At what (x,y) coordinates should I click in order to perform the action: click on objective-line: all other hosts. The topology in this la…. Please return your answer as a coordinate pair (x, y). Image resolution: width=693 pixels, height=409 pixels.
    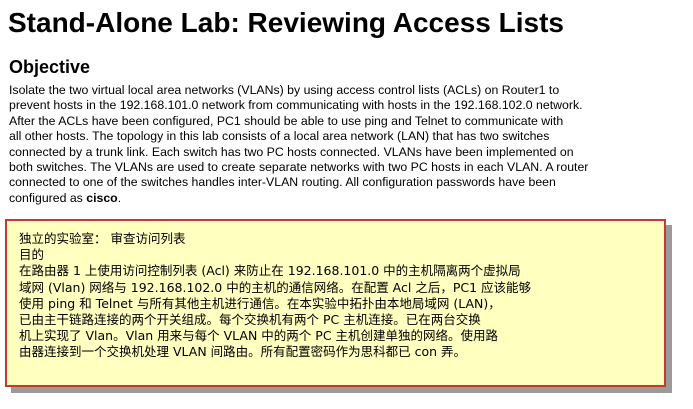
    Looking at the image, I should click on (279, 136).